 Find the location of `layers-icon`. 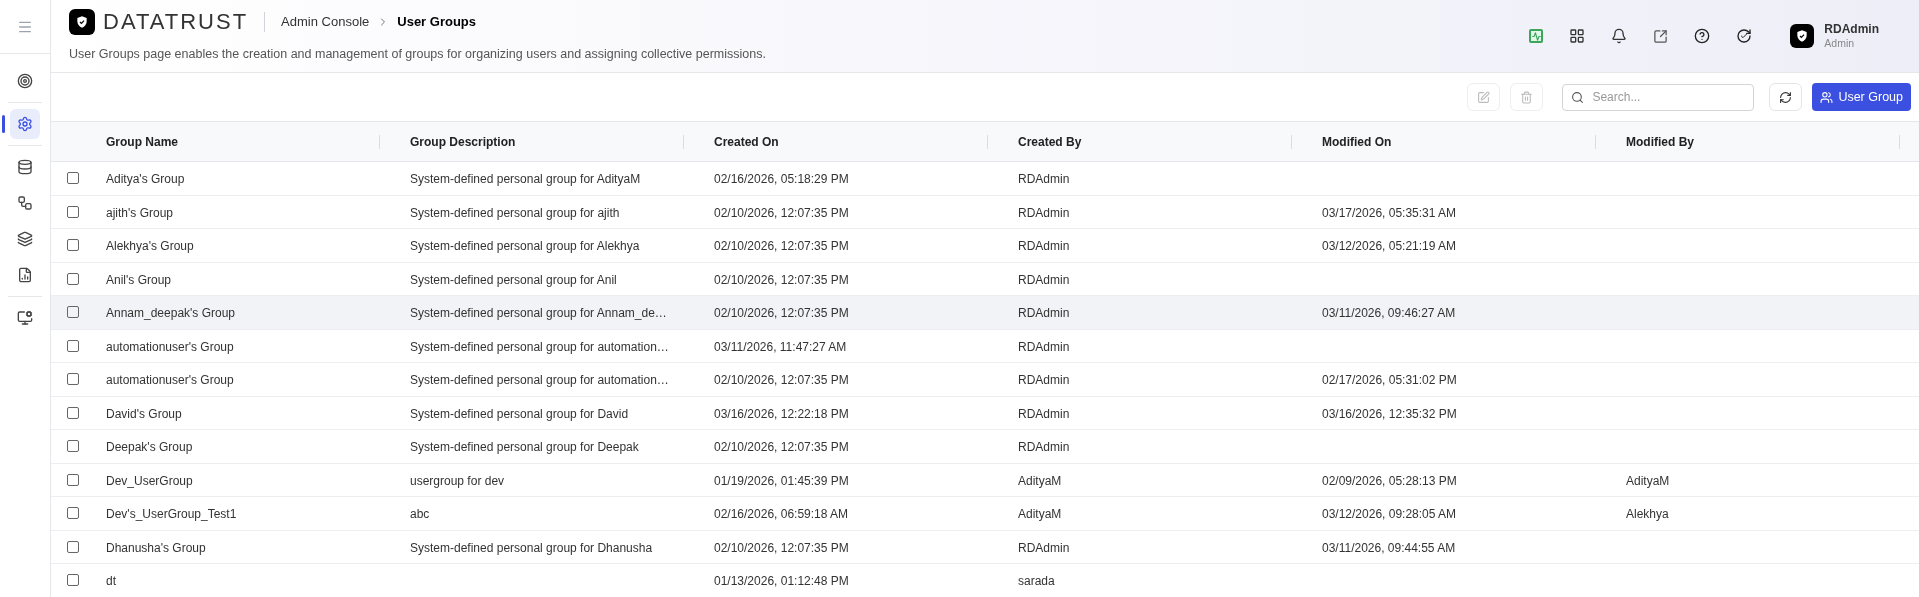

layers-icon is located at coordinates (25, 239).